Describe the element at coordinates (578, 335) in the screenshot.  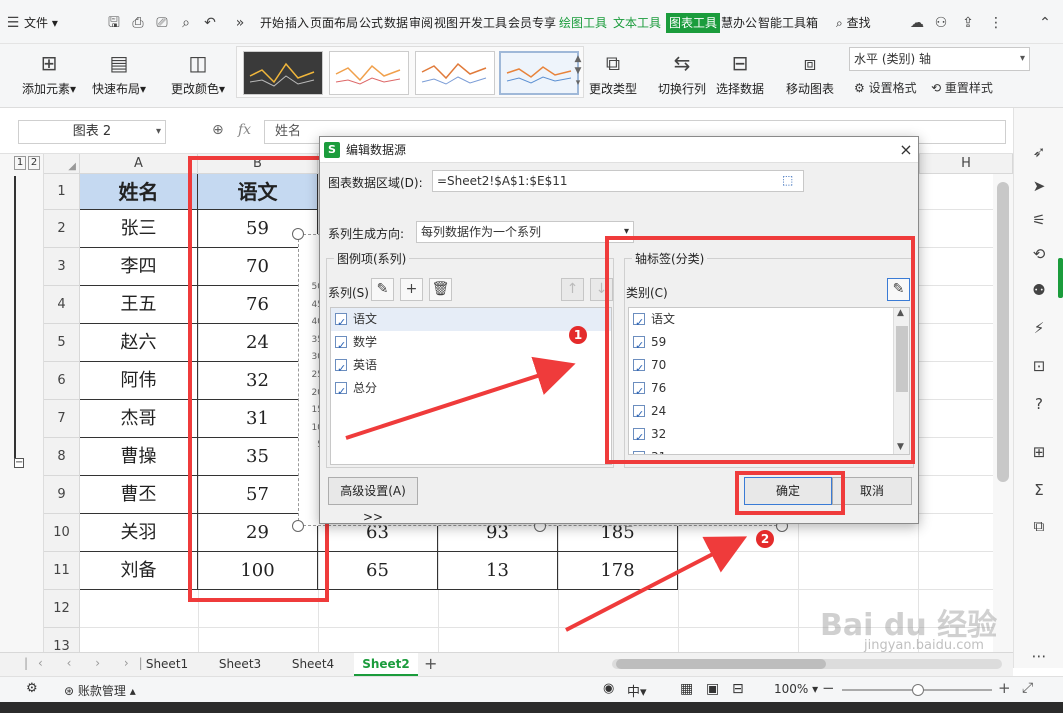
I see `step-badge-1: 1` at that location.